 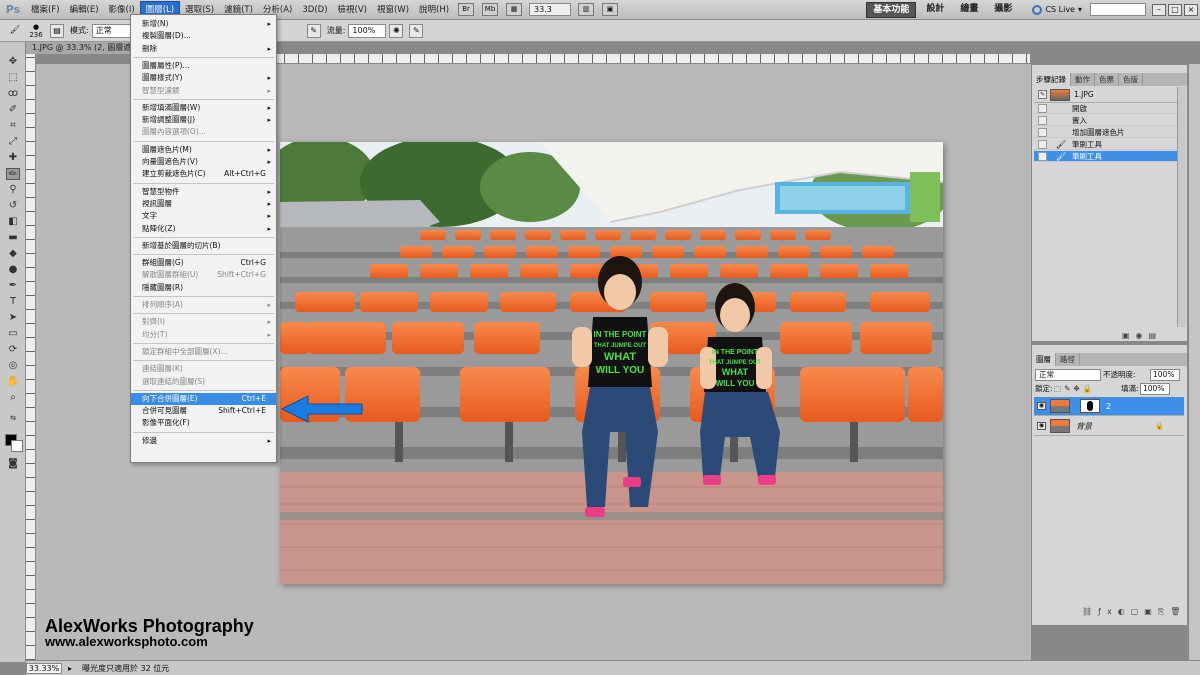 I want to click on menu-8: 檢視(V), so click(x=352, y=10).